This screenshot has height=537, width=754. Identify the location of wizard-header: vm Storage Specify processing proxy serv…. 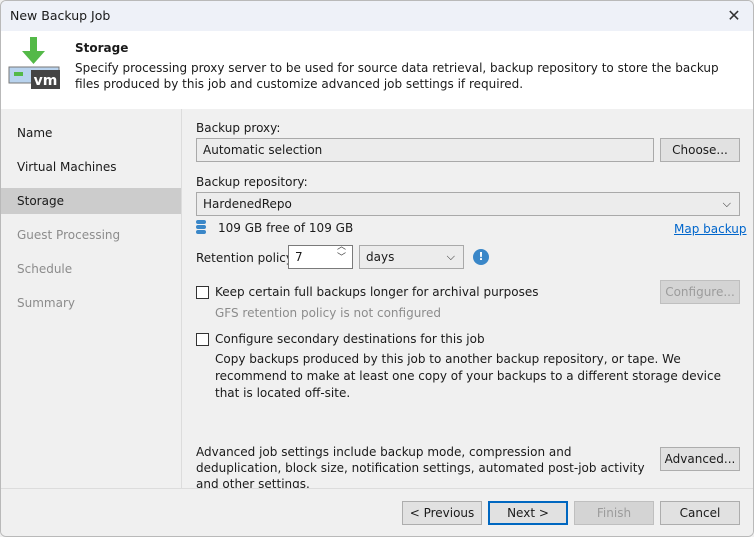
(377, 70).